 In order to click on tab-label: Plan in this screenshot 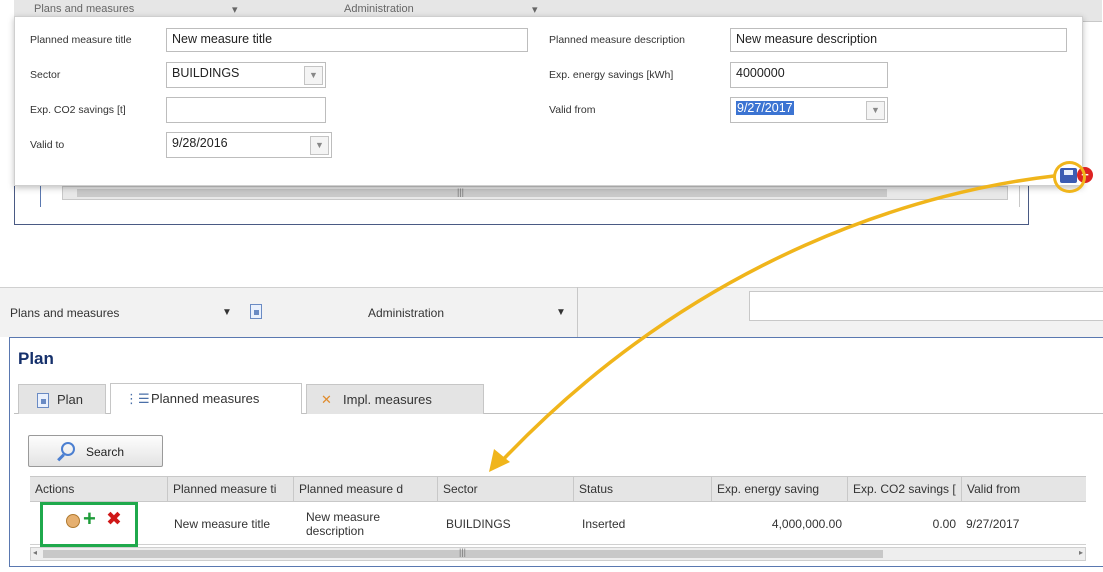, I will do `click(70, 399)`.